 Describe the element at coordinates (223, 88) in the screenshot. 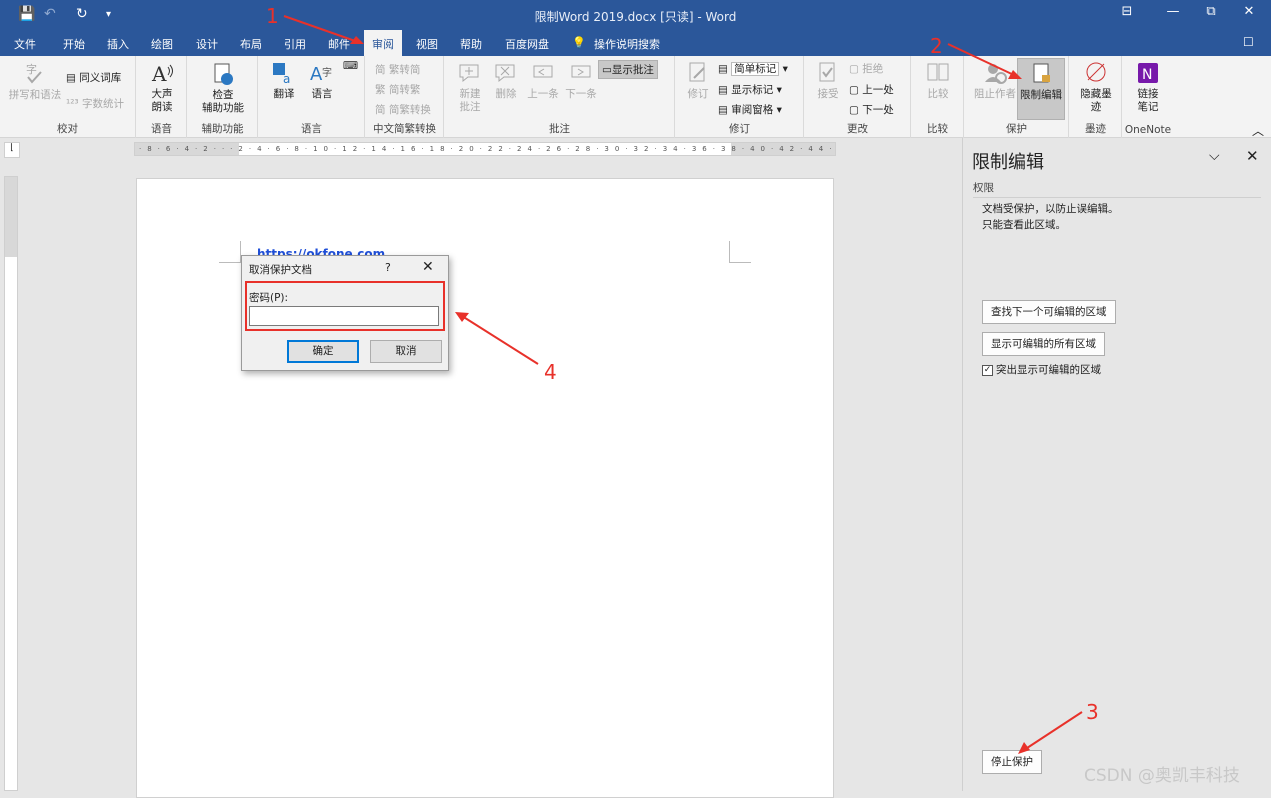

I see `check-accessibility-button: 检查 辅助功能` at that location.